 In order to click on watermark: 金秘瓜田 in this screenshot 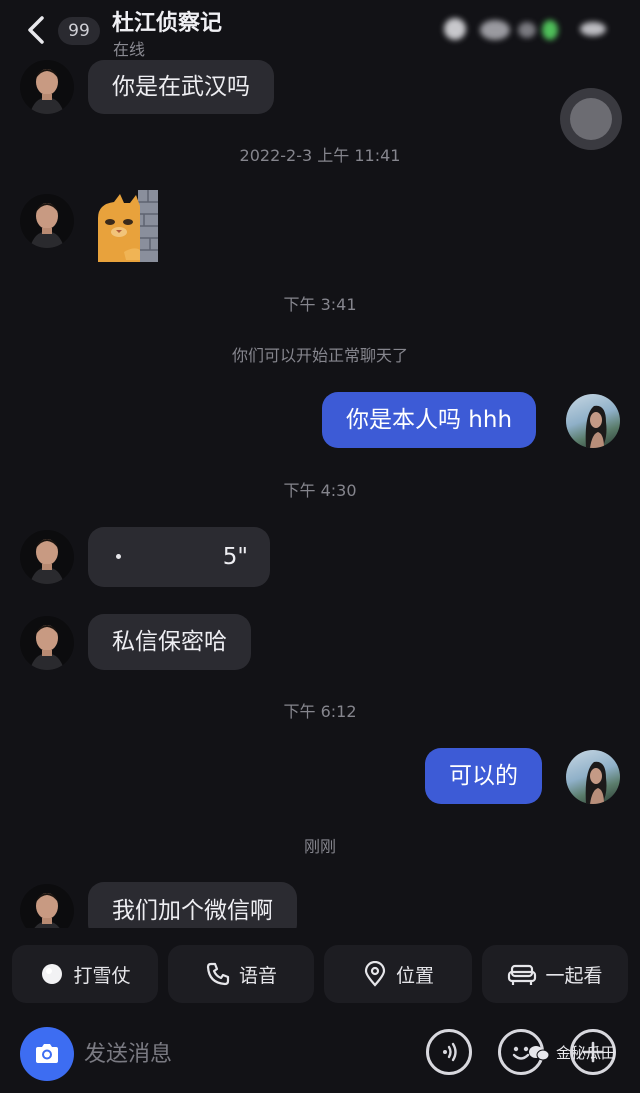, I will do `click(572, 1052)`.